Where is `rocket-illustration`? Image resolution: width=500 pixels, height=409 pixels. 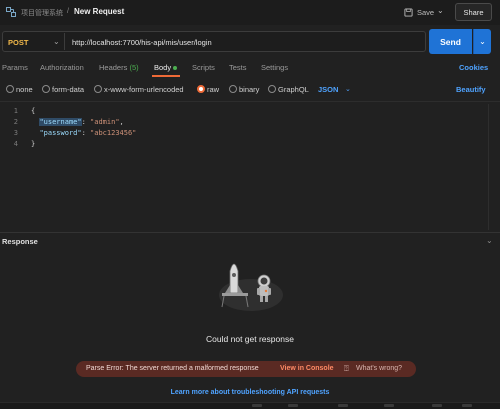
rocket-illustration is located at coordinates (251, 287).